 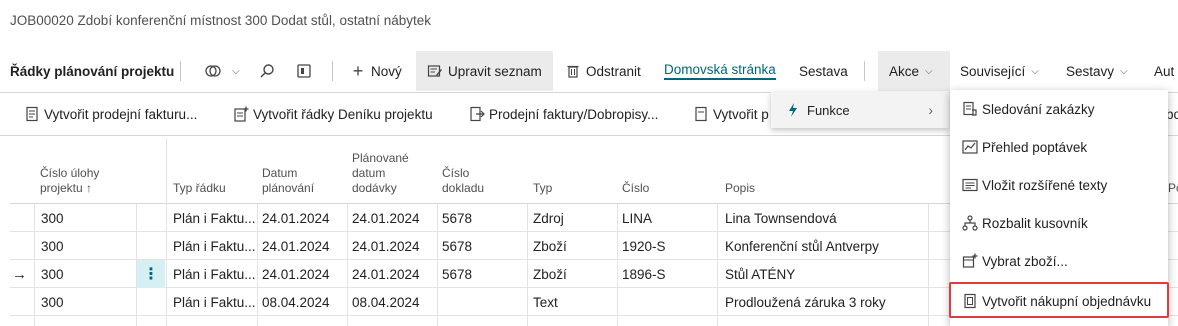 I want to click on menu-item-functions: Funkce ›, so click(x=860, y=110).